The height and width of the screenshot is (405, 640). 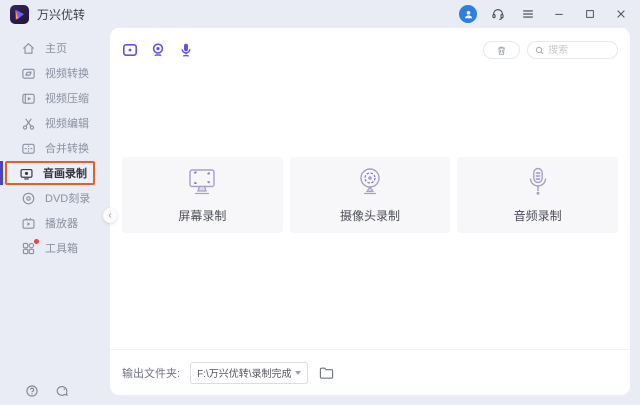 I want to click on sidebar-item-label: 视频转换, so click(x=67, y=74).